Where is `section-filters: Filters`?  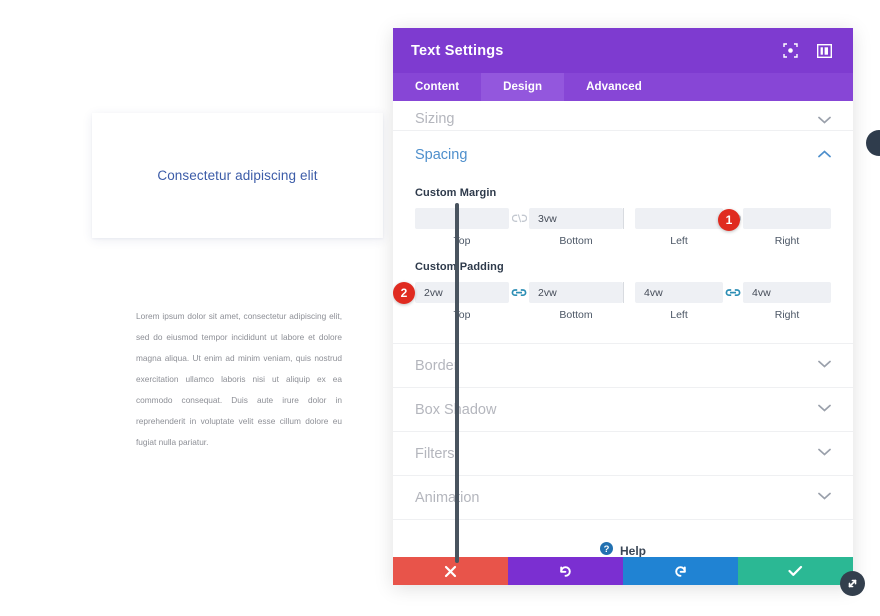 section-filters: Filters is located at coordinates (623, 454).